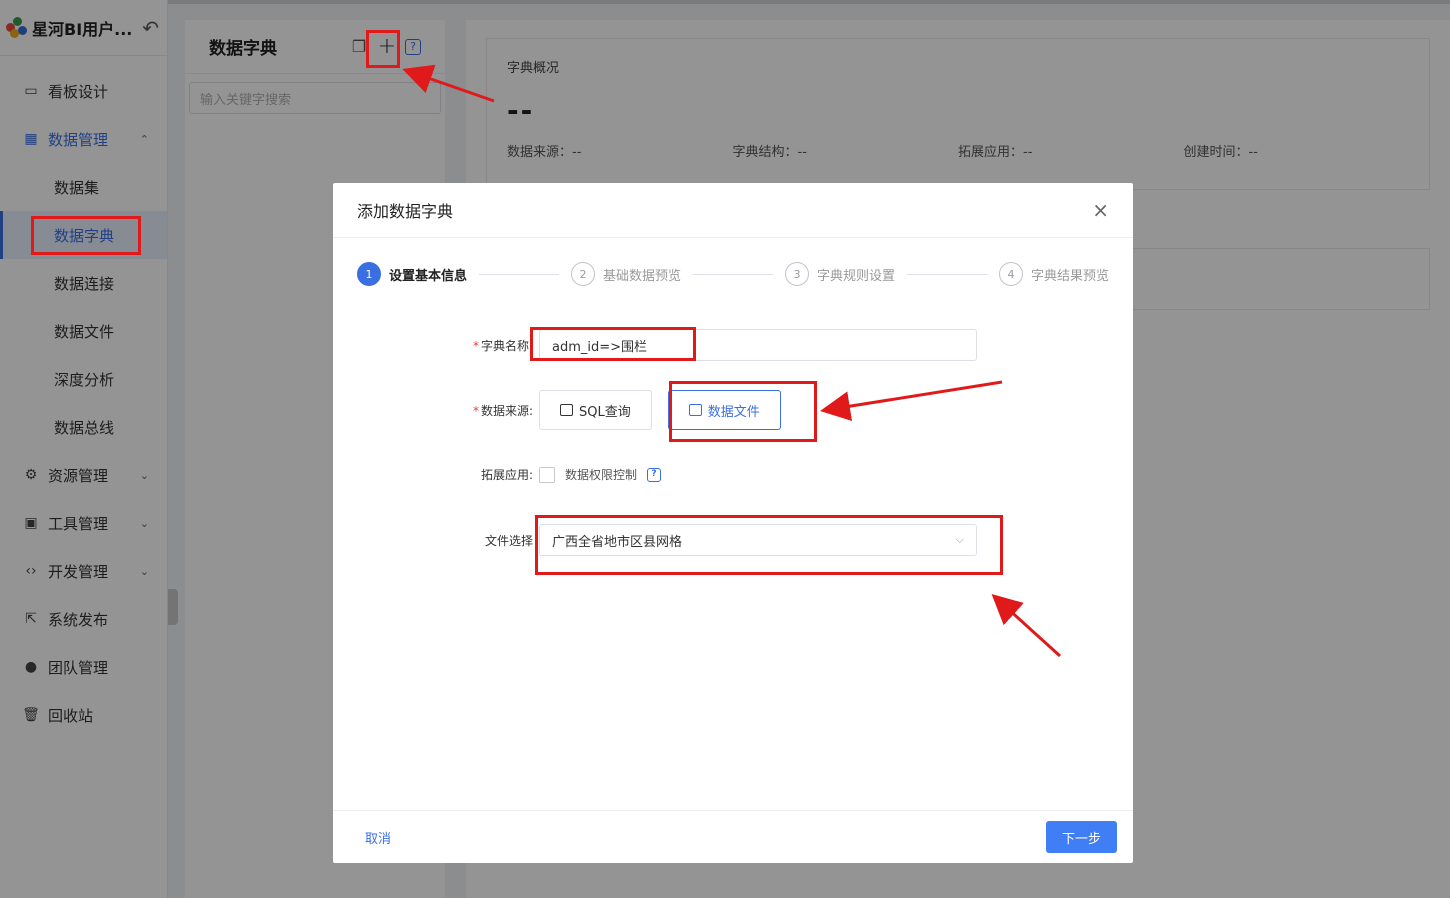 This screenshot has height=898, width=1450. I want to click on dialog-header: 添加数据字典 ×, so click(733, 210).